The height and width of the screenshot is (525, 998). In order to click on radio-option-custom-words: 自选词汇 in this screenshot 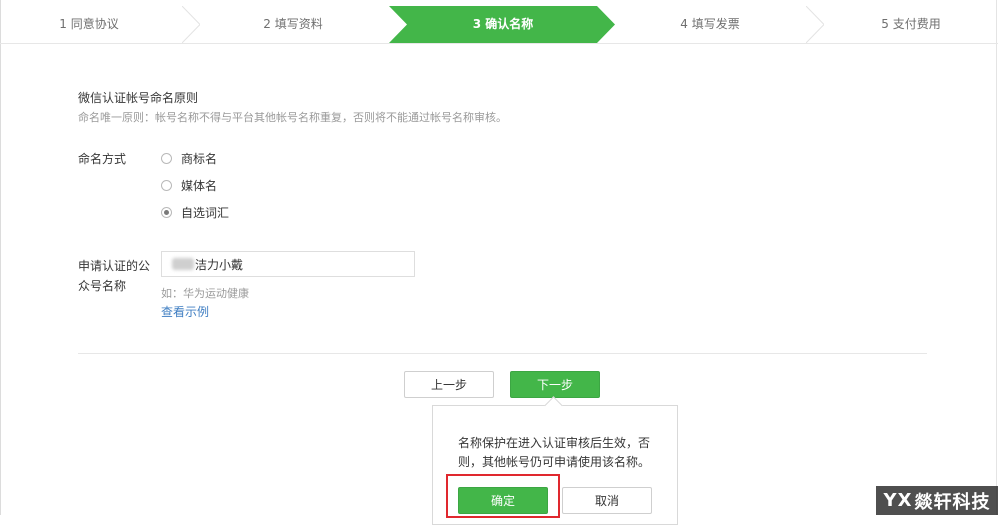, I will do `click(195, 212)`.